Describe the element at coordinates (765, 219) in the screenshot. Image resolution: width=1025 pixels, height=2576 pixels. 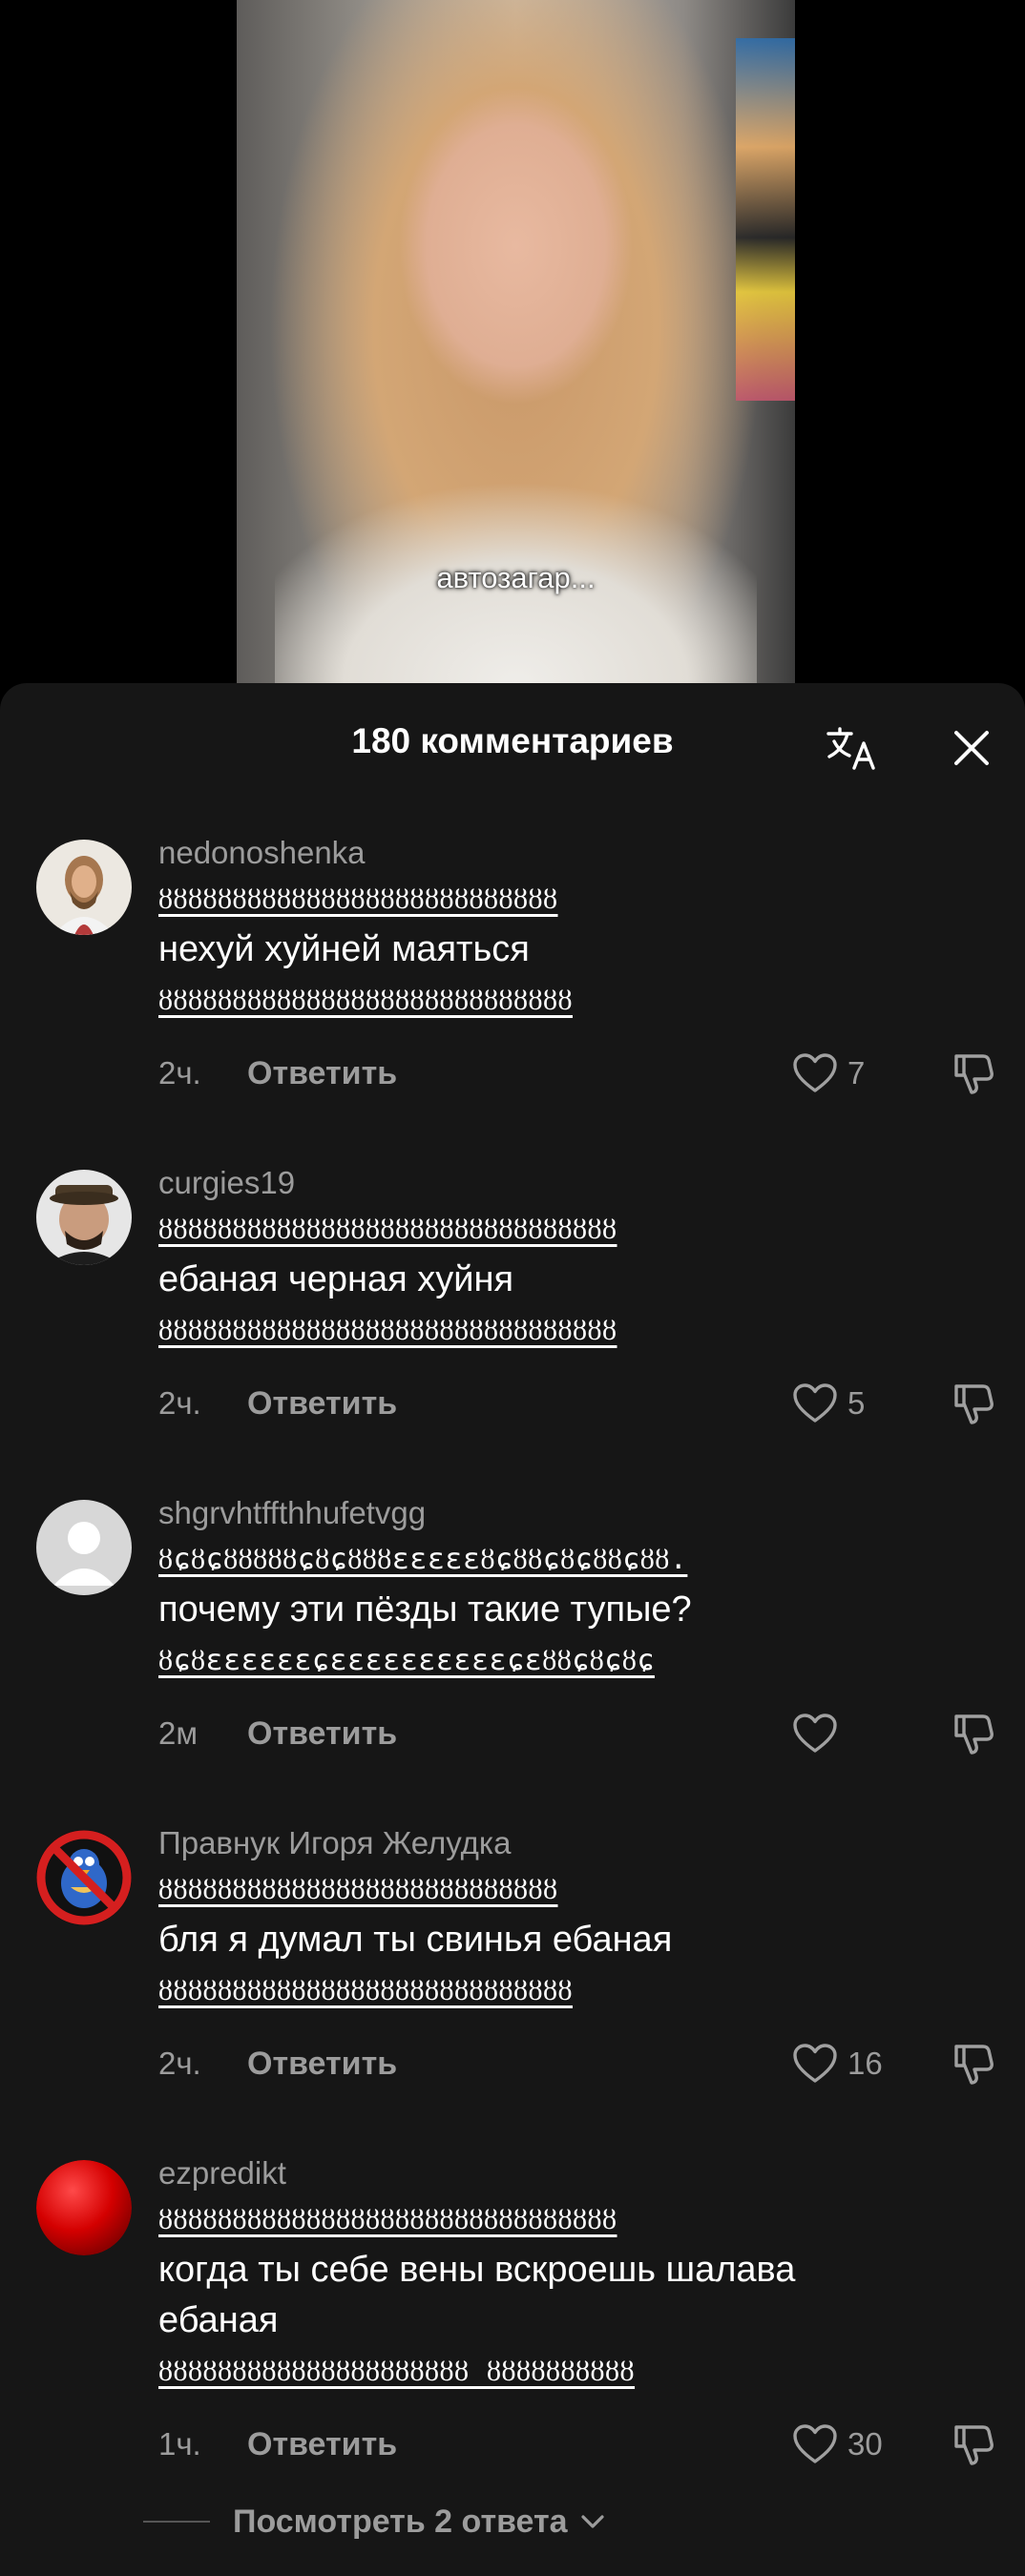
I see `video-background-shelf` at that location.